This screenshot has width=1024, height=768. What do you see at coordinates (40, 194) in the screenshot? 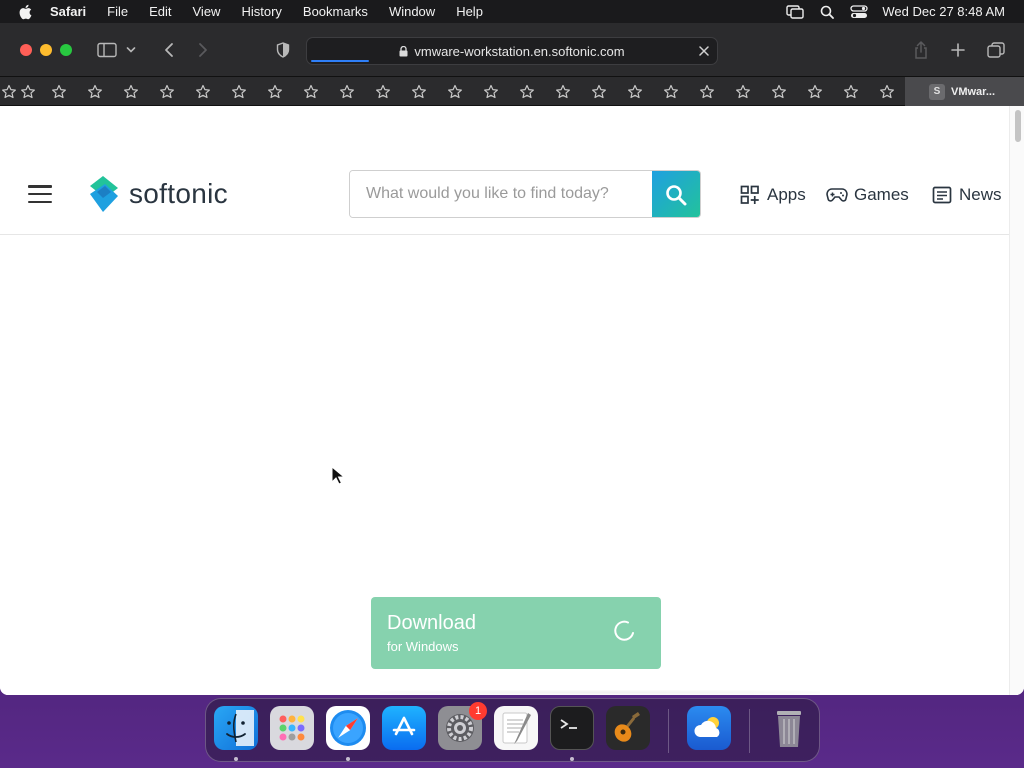
I see `hamburger-menu-icon` at bounding box center [40, 194].